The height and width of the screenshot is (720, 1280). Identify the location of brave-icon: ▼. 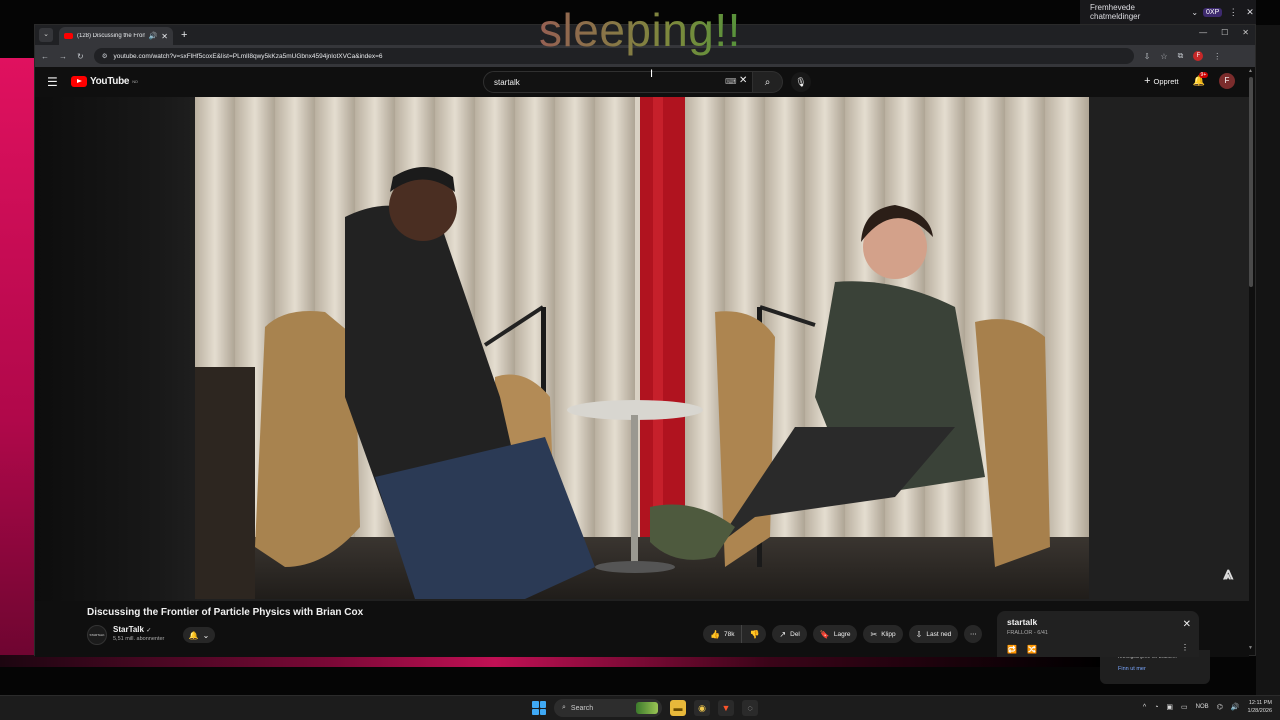
(726, 708).